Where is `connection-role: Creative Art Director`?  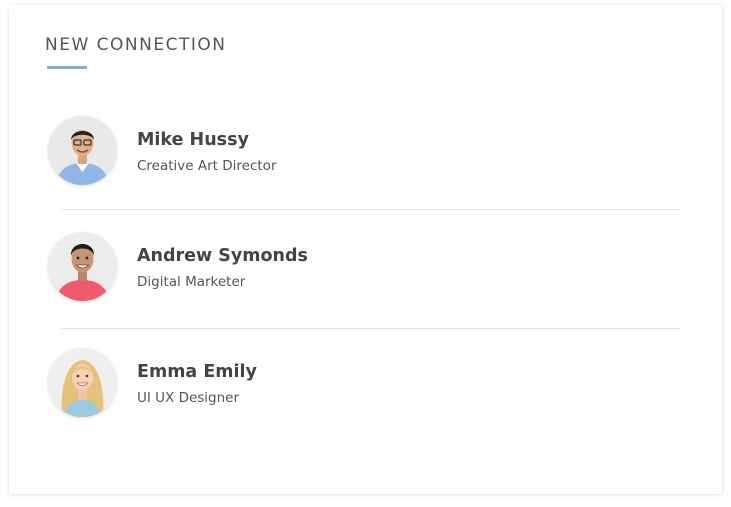
connection-role: Creative Art Director is located at coordinates (207, 166).